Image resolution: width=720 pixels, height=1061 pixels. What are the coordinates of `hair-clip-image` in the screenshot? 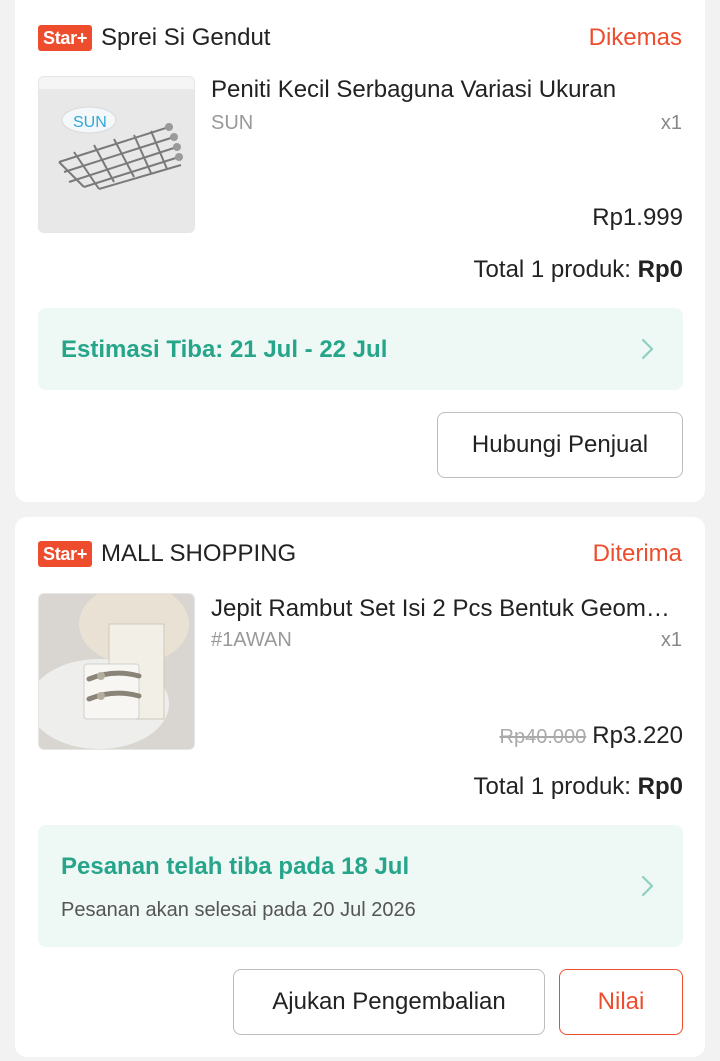 It's located at (116, 671).